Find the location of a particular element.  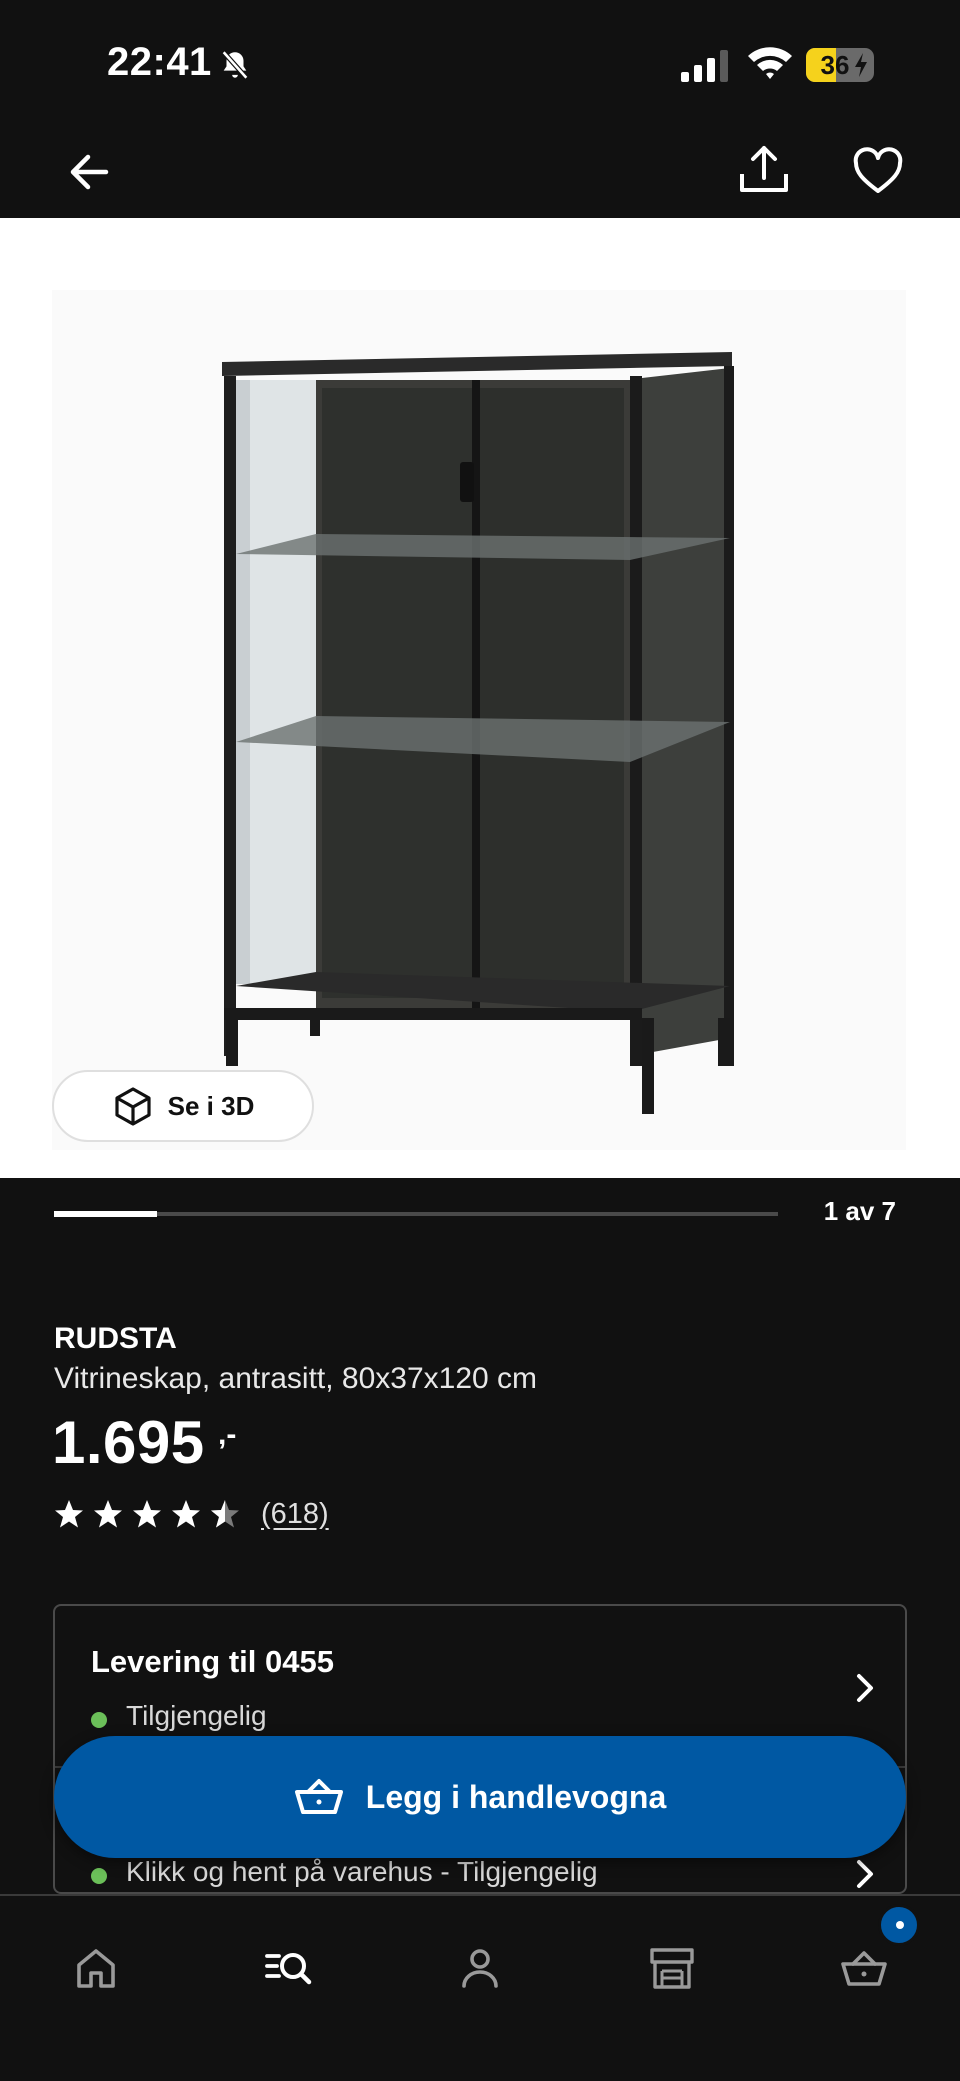

arrow-left-icon is located at coordinates (90, 172).